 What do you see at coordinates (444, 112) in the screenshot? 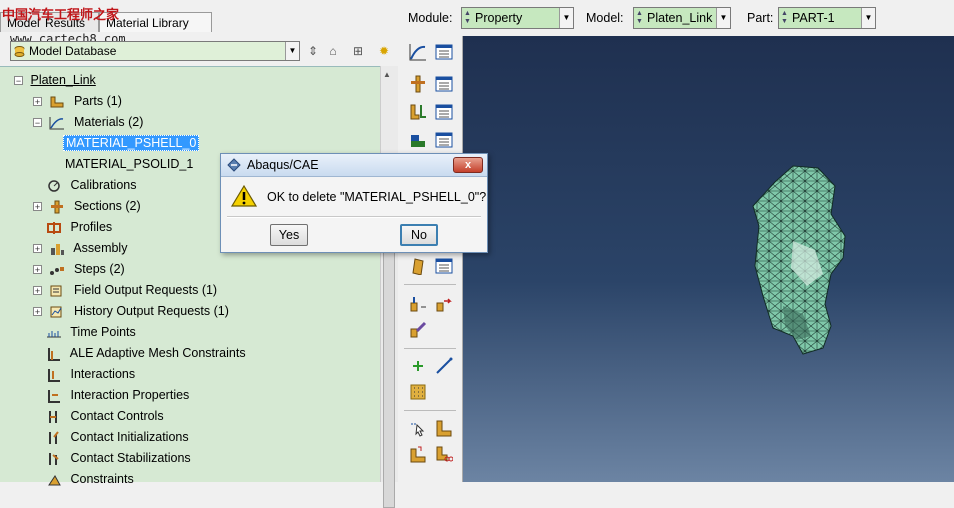
I see `assignment-manager-tool` at bounding box center [444, 112].